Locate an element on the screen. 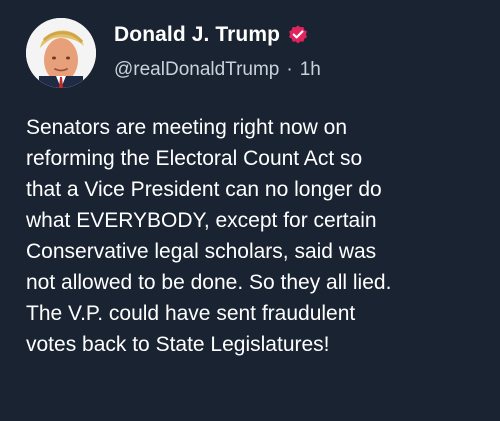  avatar-portrait-icon is located at coordinates (61, 53).